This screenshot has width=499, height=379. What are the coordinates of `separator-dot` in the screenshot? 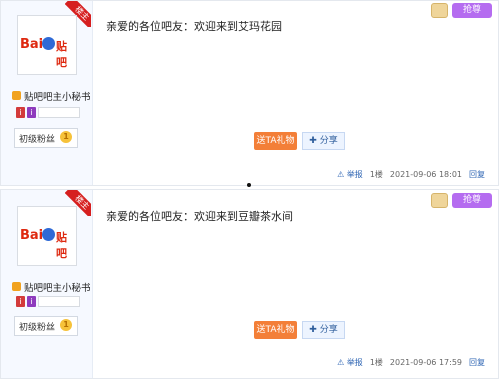 It's located at (249, 185).